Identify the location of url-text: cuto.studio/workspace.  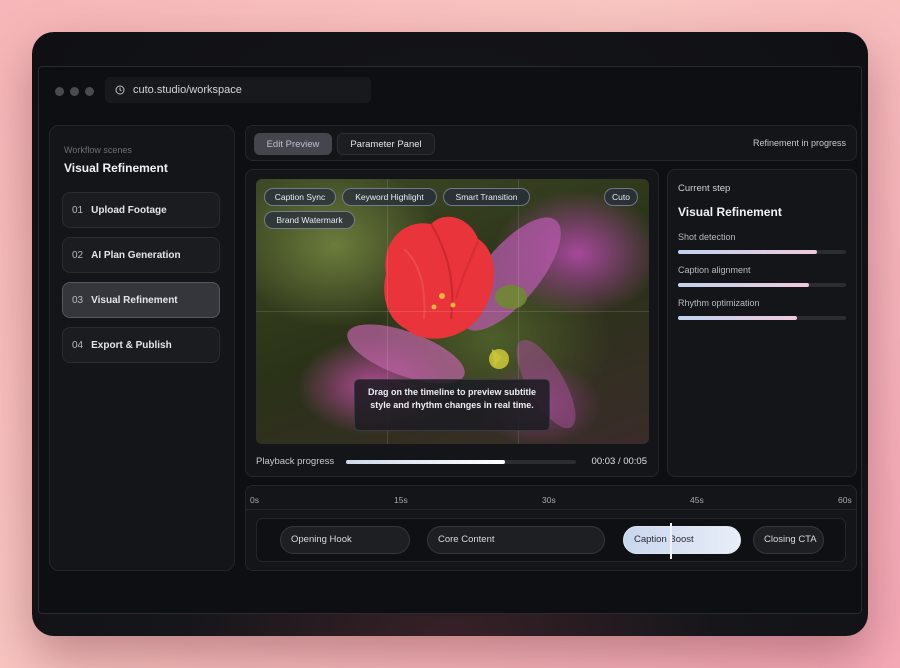
(187, 90).